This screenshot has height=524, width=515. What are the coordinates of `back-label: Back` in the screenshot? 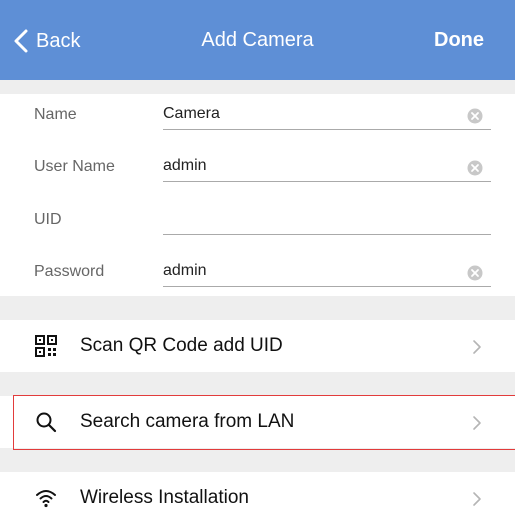 It's located at (58, 40).